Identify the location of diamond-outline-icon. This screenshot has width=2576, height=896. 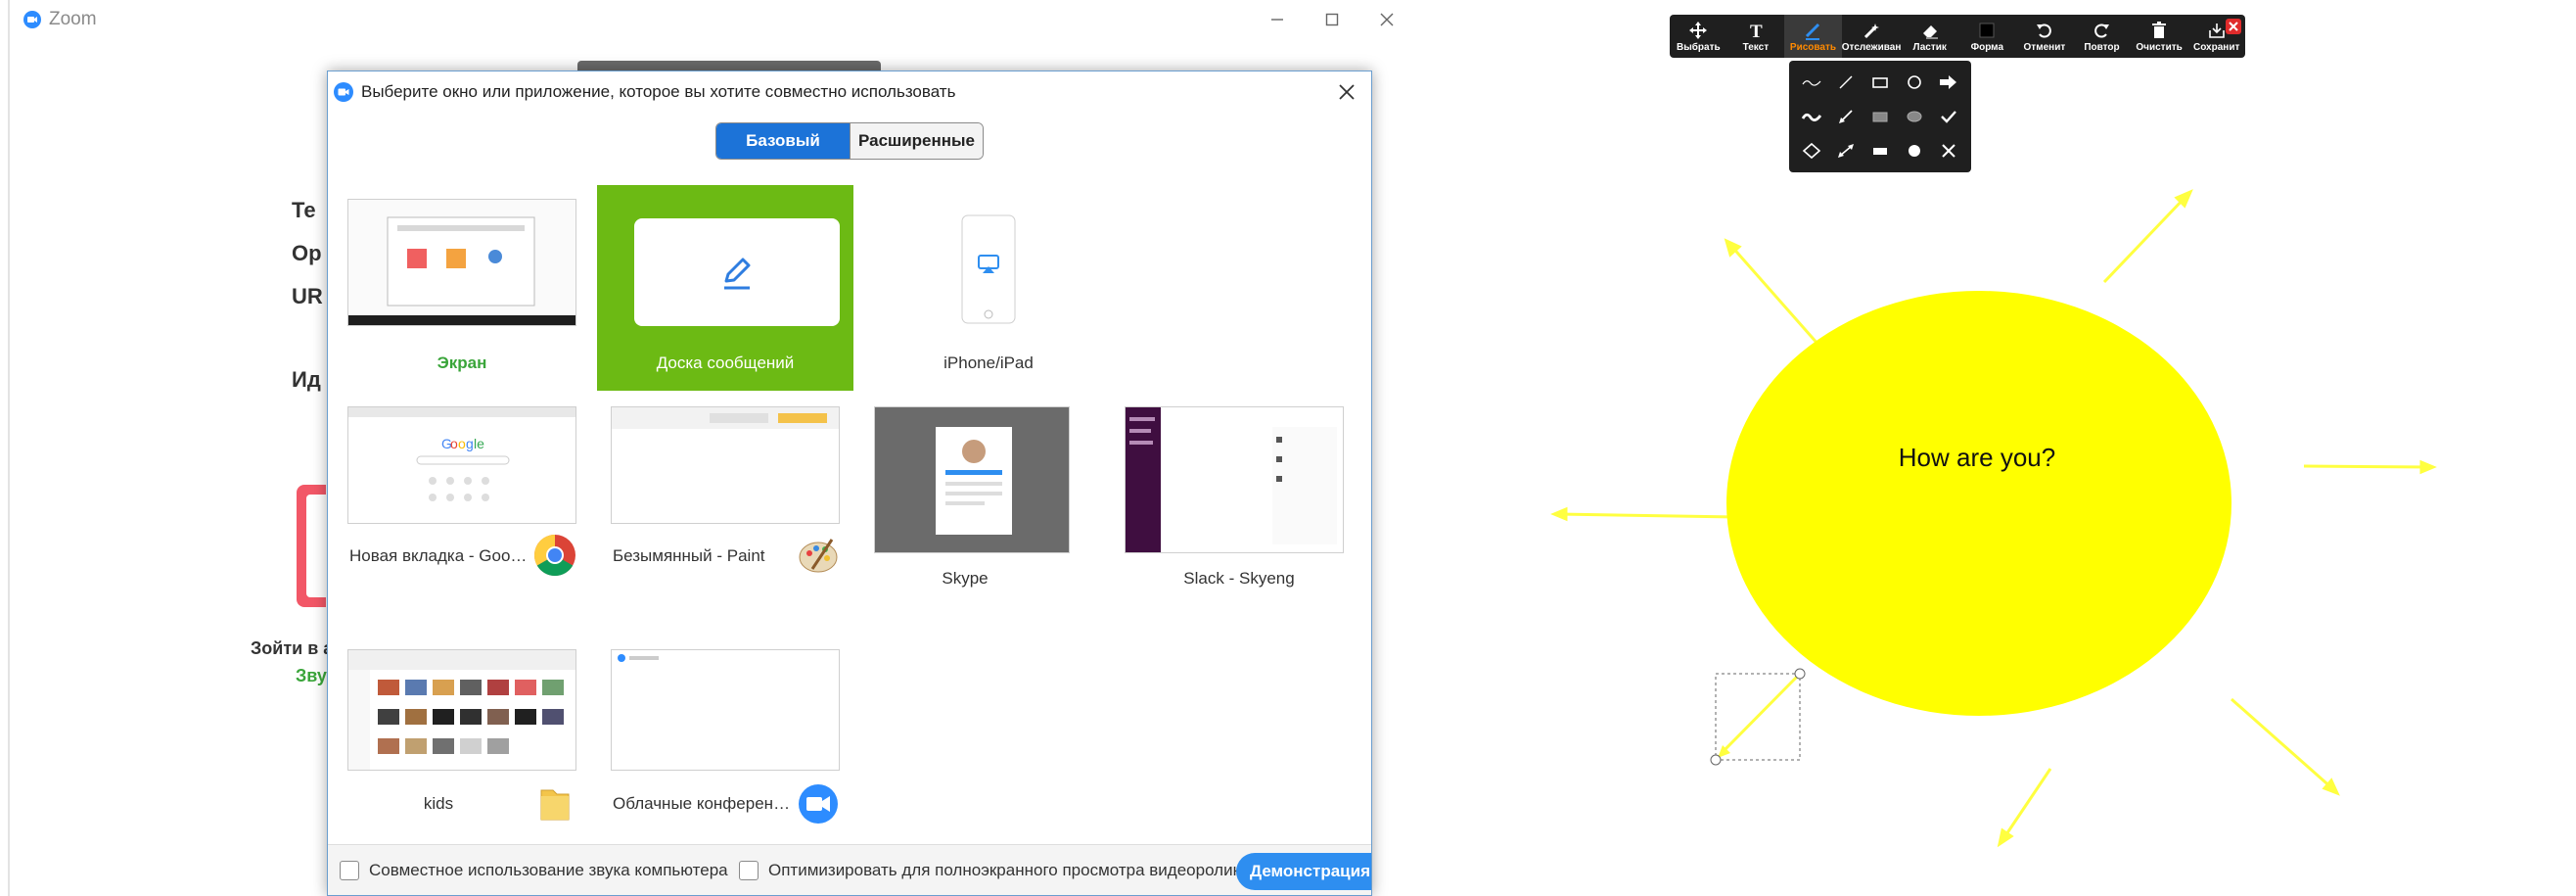
(1812, 151).